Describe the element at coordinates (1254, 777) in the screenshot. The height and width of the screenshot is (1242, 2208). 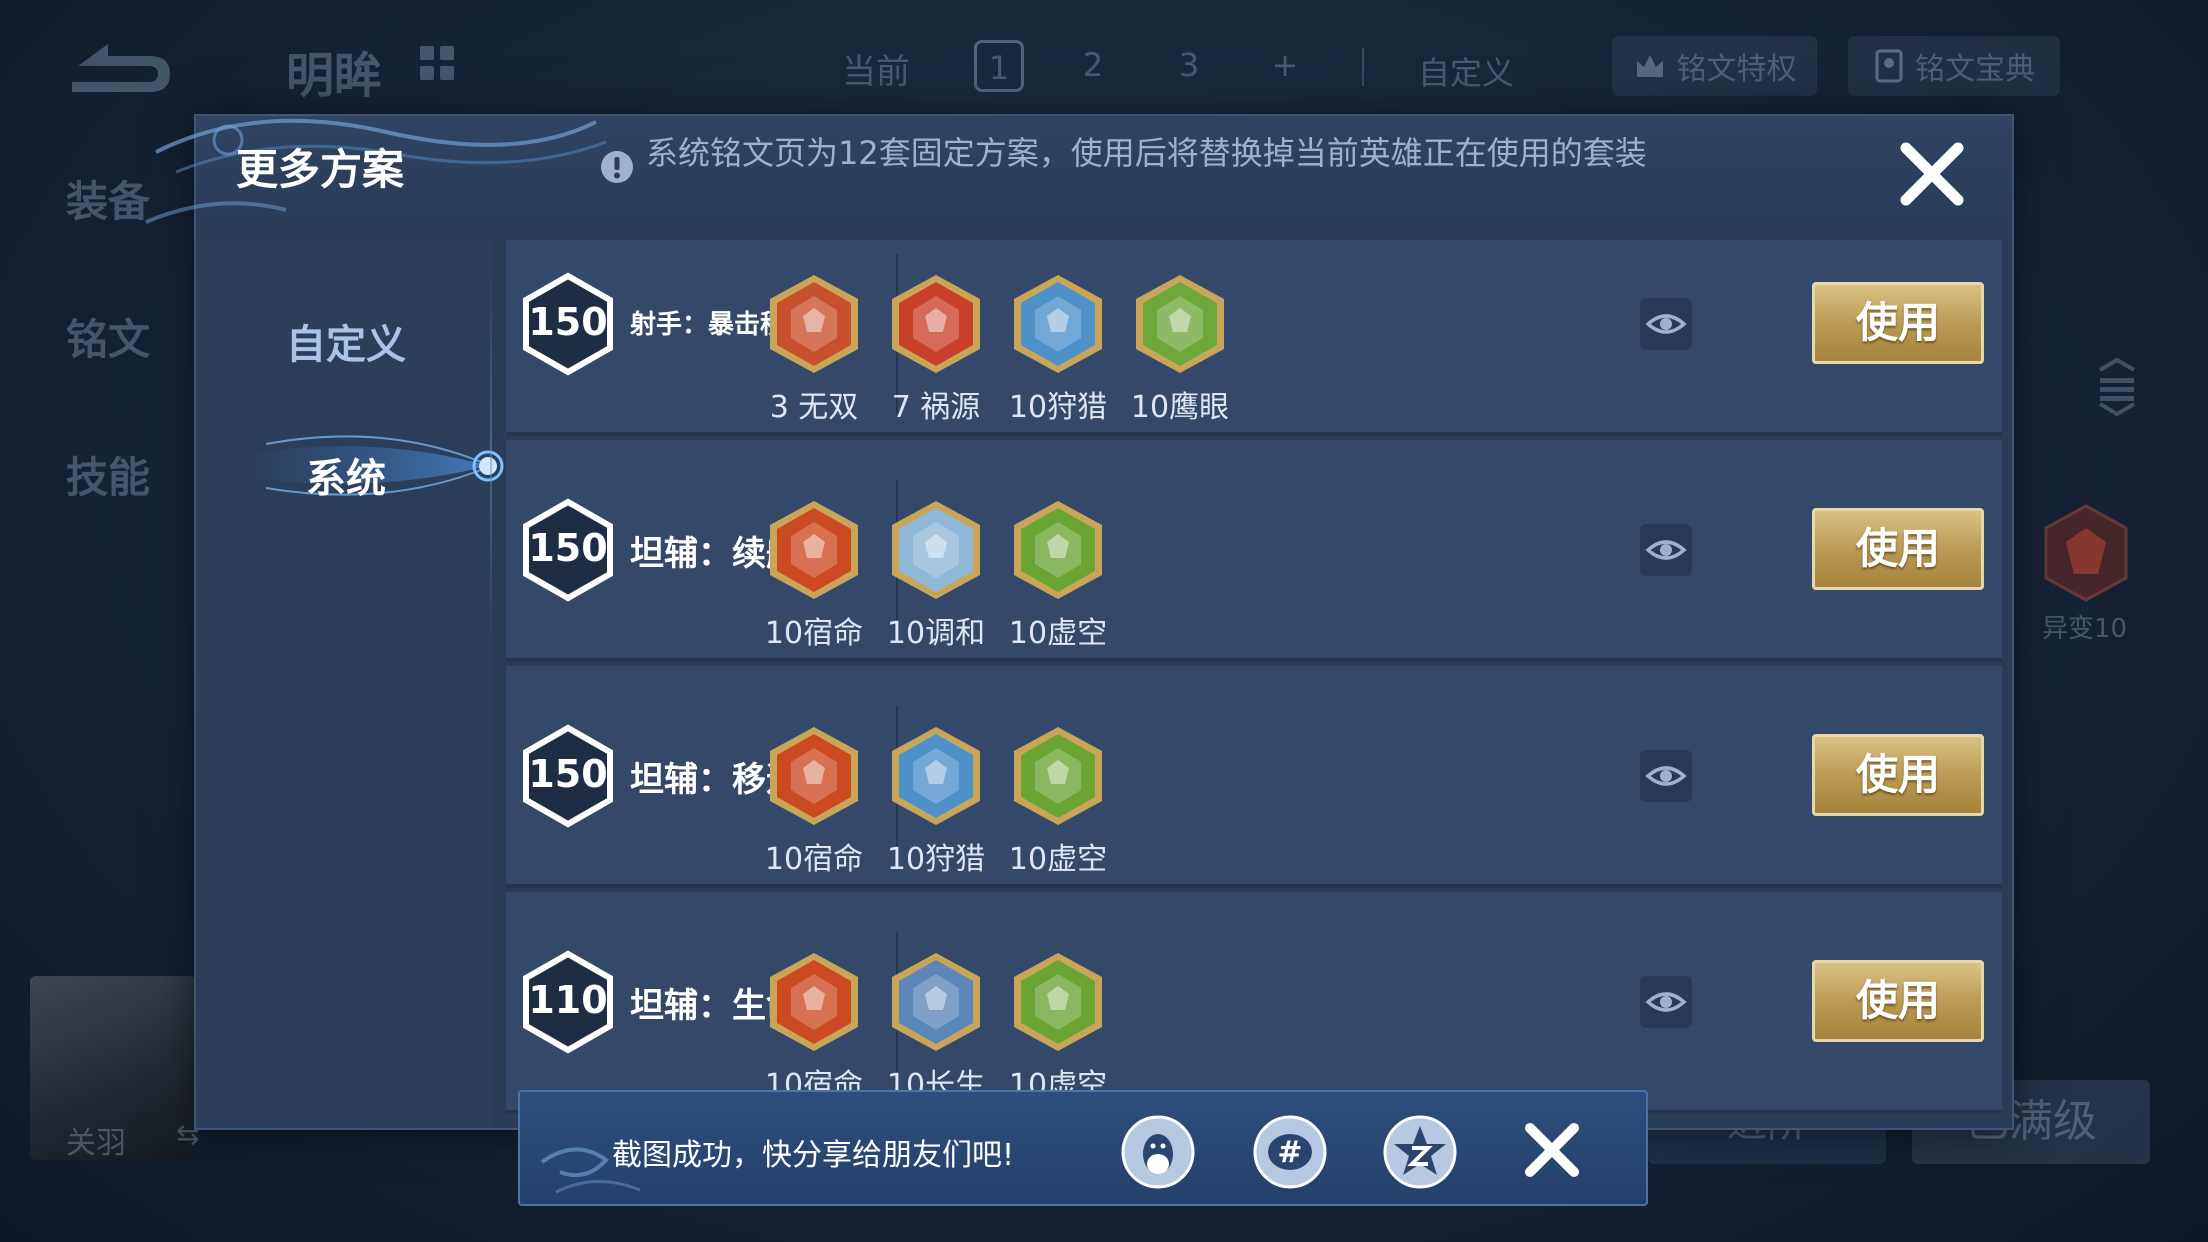
I see `scheme-row: 150 坦辅：移速 10宿命 10狩猎 10虚空 使用` at that location.